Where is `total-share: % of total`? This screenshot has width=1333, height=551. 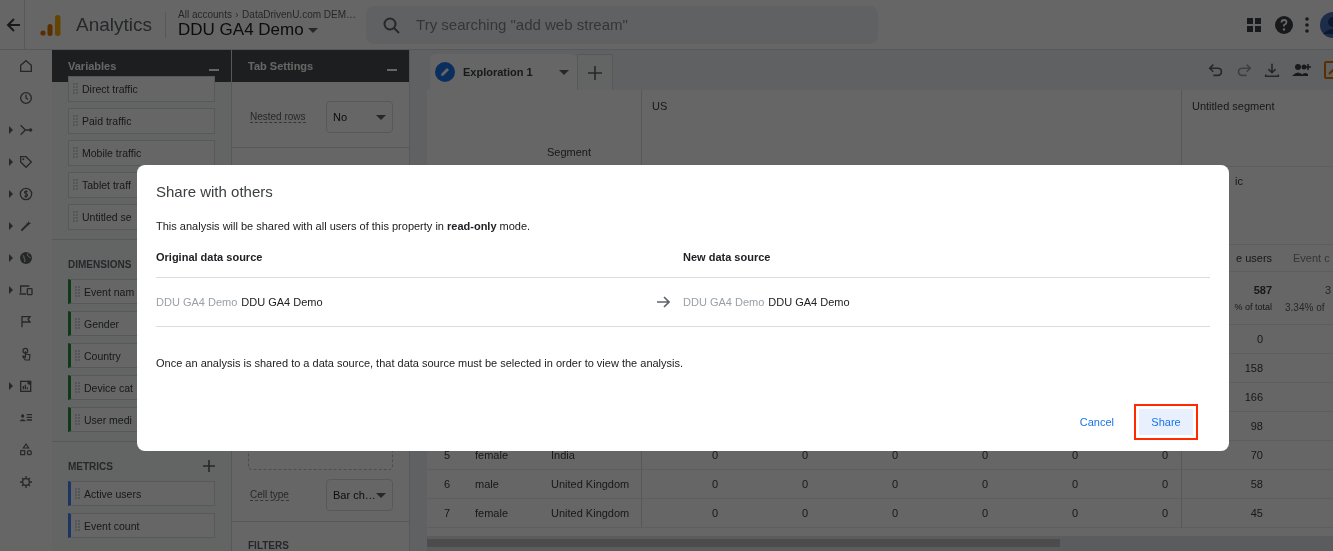
total-share: % of total is located at coordinates (1253, 307).